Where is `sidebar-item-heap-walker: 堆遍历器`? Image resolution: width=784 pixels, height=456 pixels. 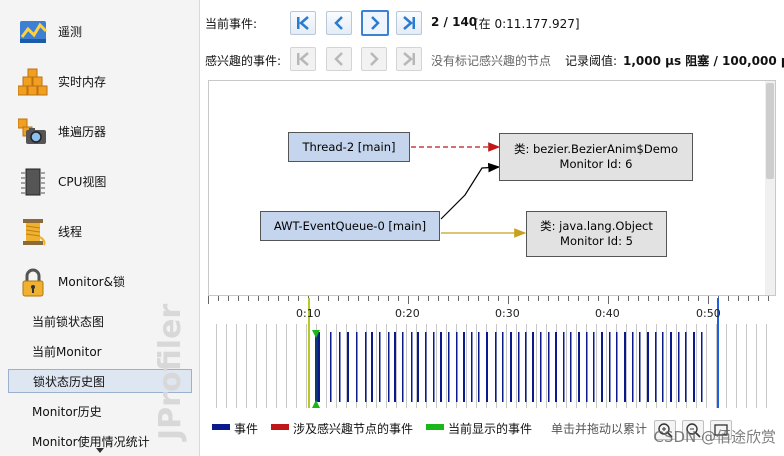 sidebar-item-heap-walker: 堆遍历器 is located at coordinates (99, 132).